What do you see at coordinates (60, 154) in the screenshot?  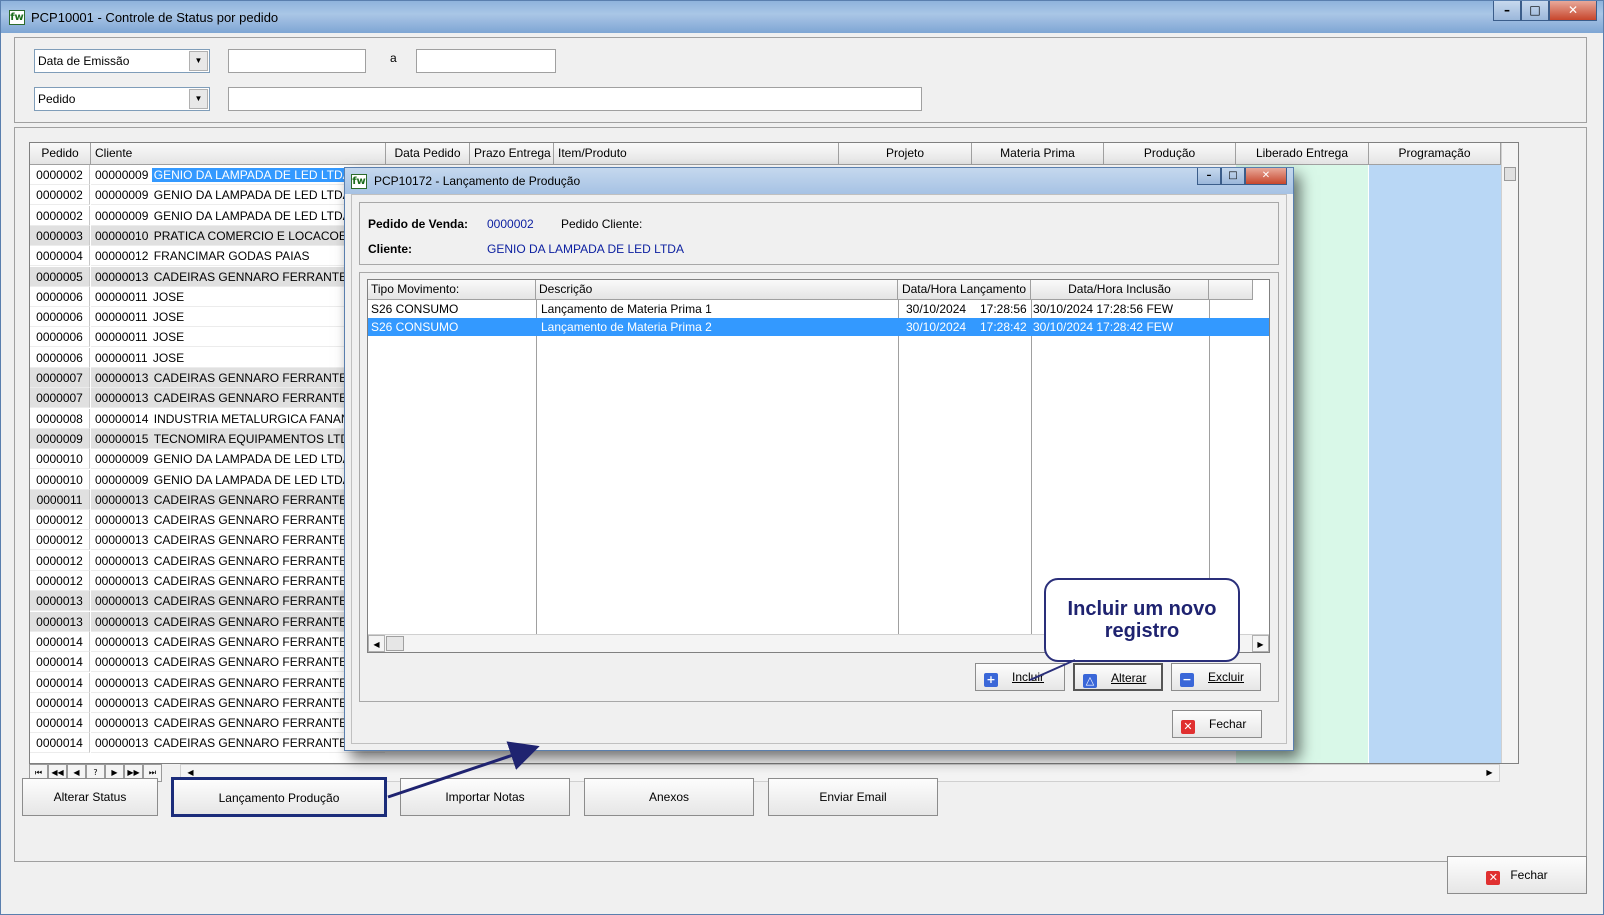 I see `col-header-pedido: Pedido` at bounding box center [60, 154].